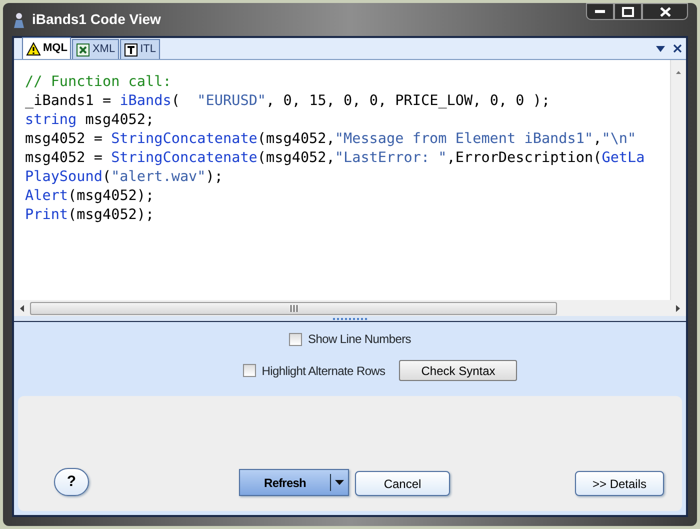 This screenshot has width=700, height=529. Describe the element at coordinates (90, 196) in the screenshot. I see `code-line: Alert(msg4052);` at that location.